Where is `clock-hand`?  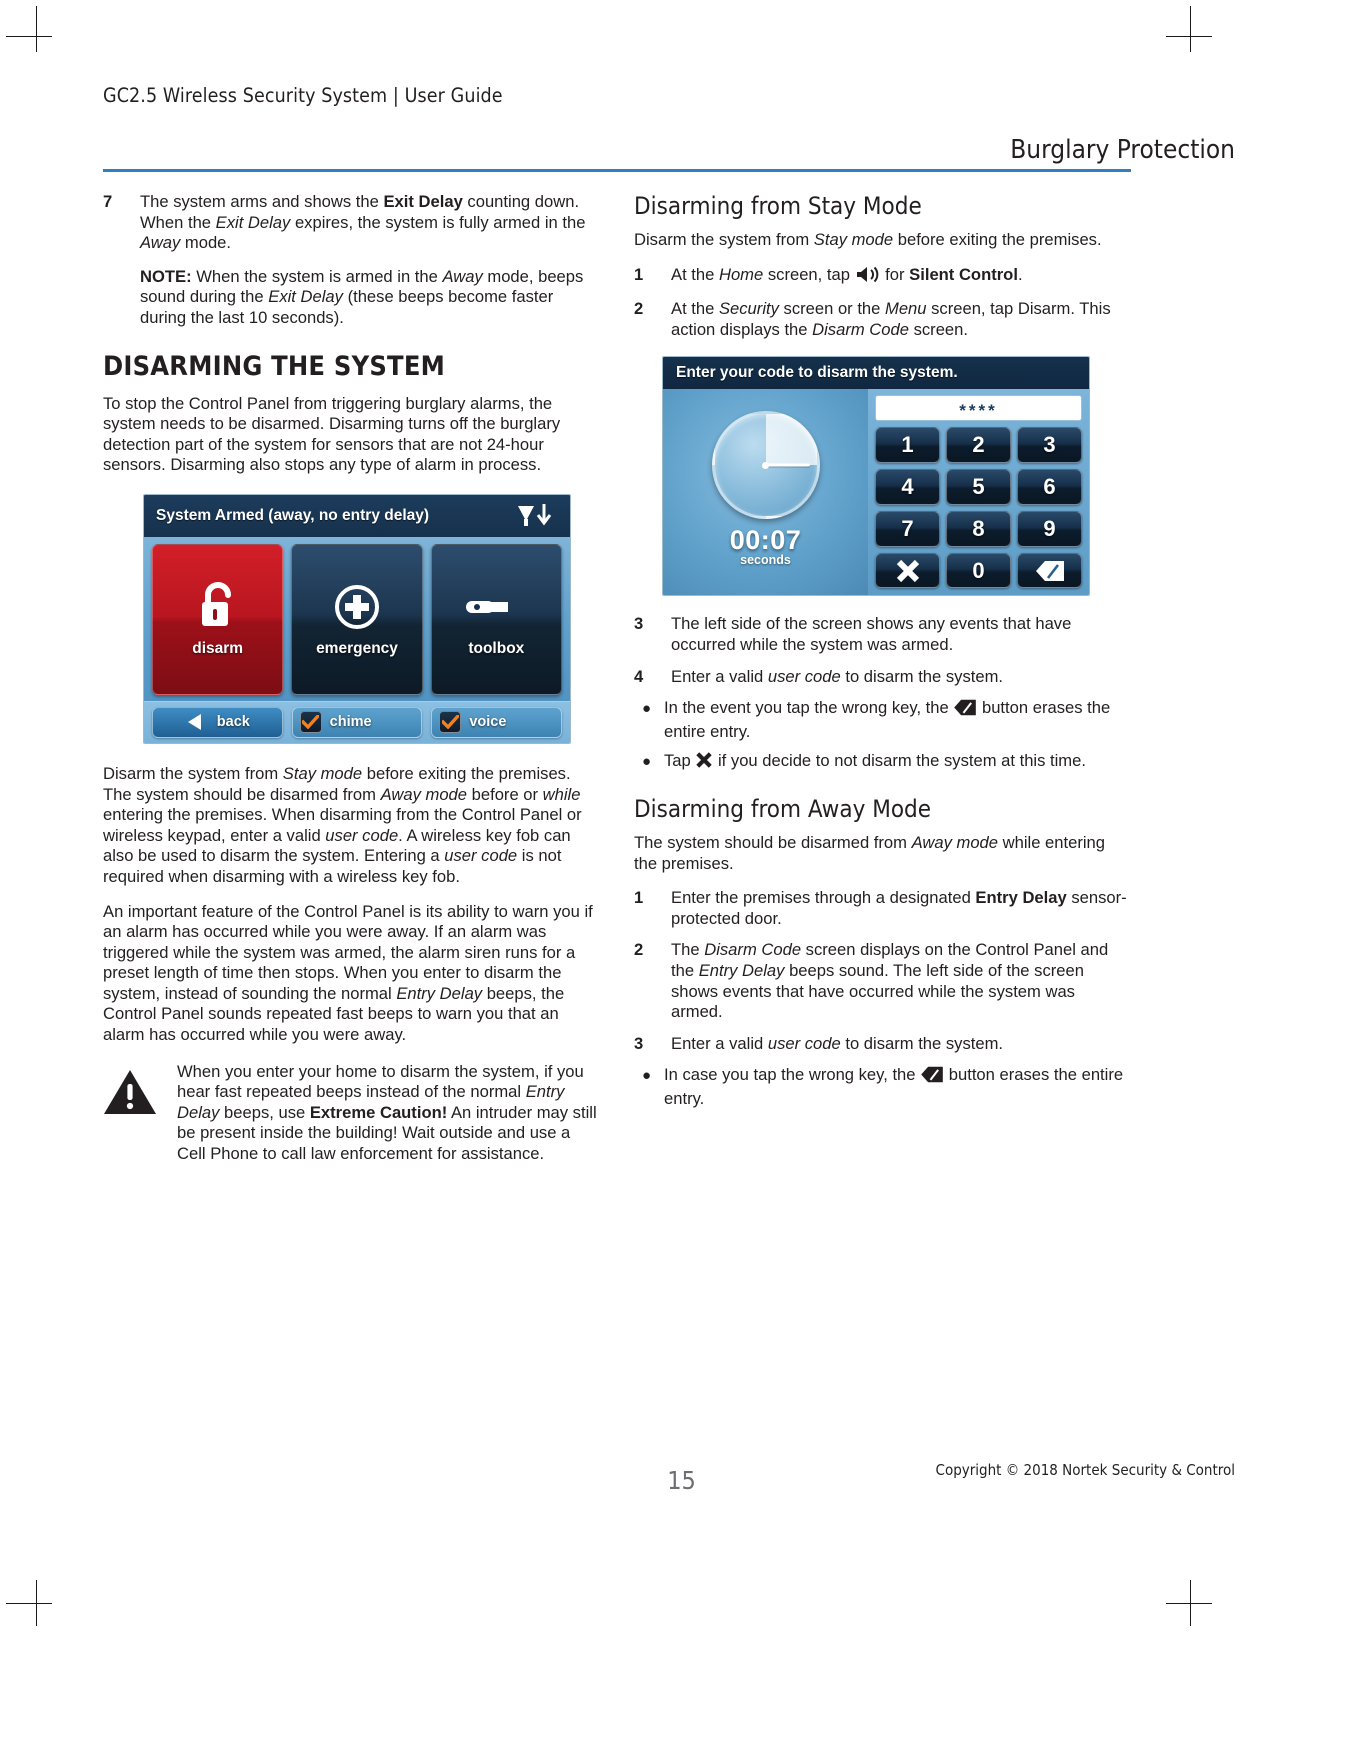 clock-hand is located at coordinates (787, 465).